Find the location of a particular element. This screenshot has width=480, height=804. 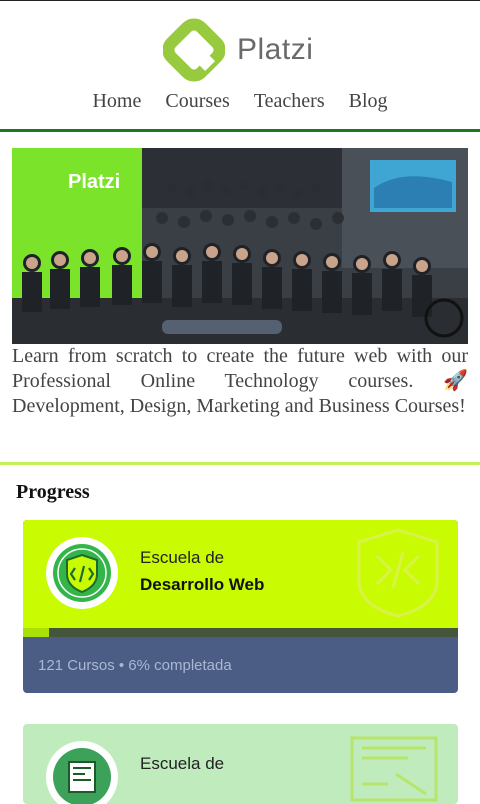

progress-track is located at coordinates (240, 632).